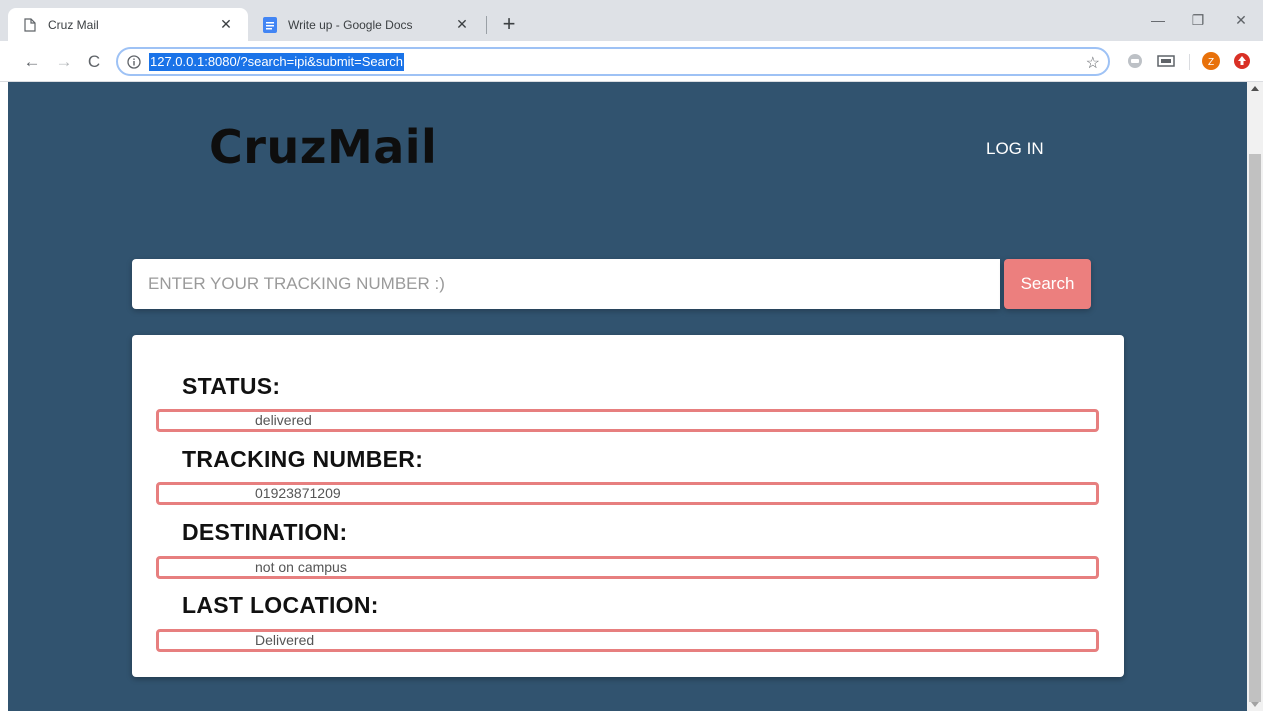 The height and width of the screenshot is (711, 1263). What do you see at coordinates (627, 420) in the screenshot?
I see `status-value: delivered` at bounding box center [627, 420].